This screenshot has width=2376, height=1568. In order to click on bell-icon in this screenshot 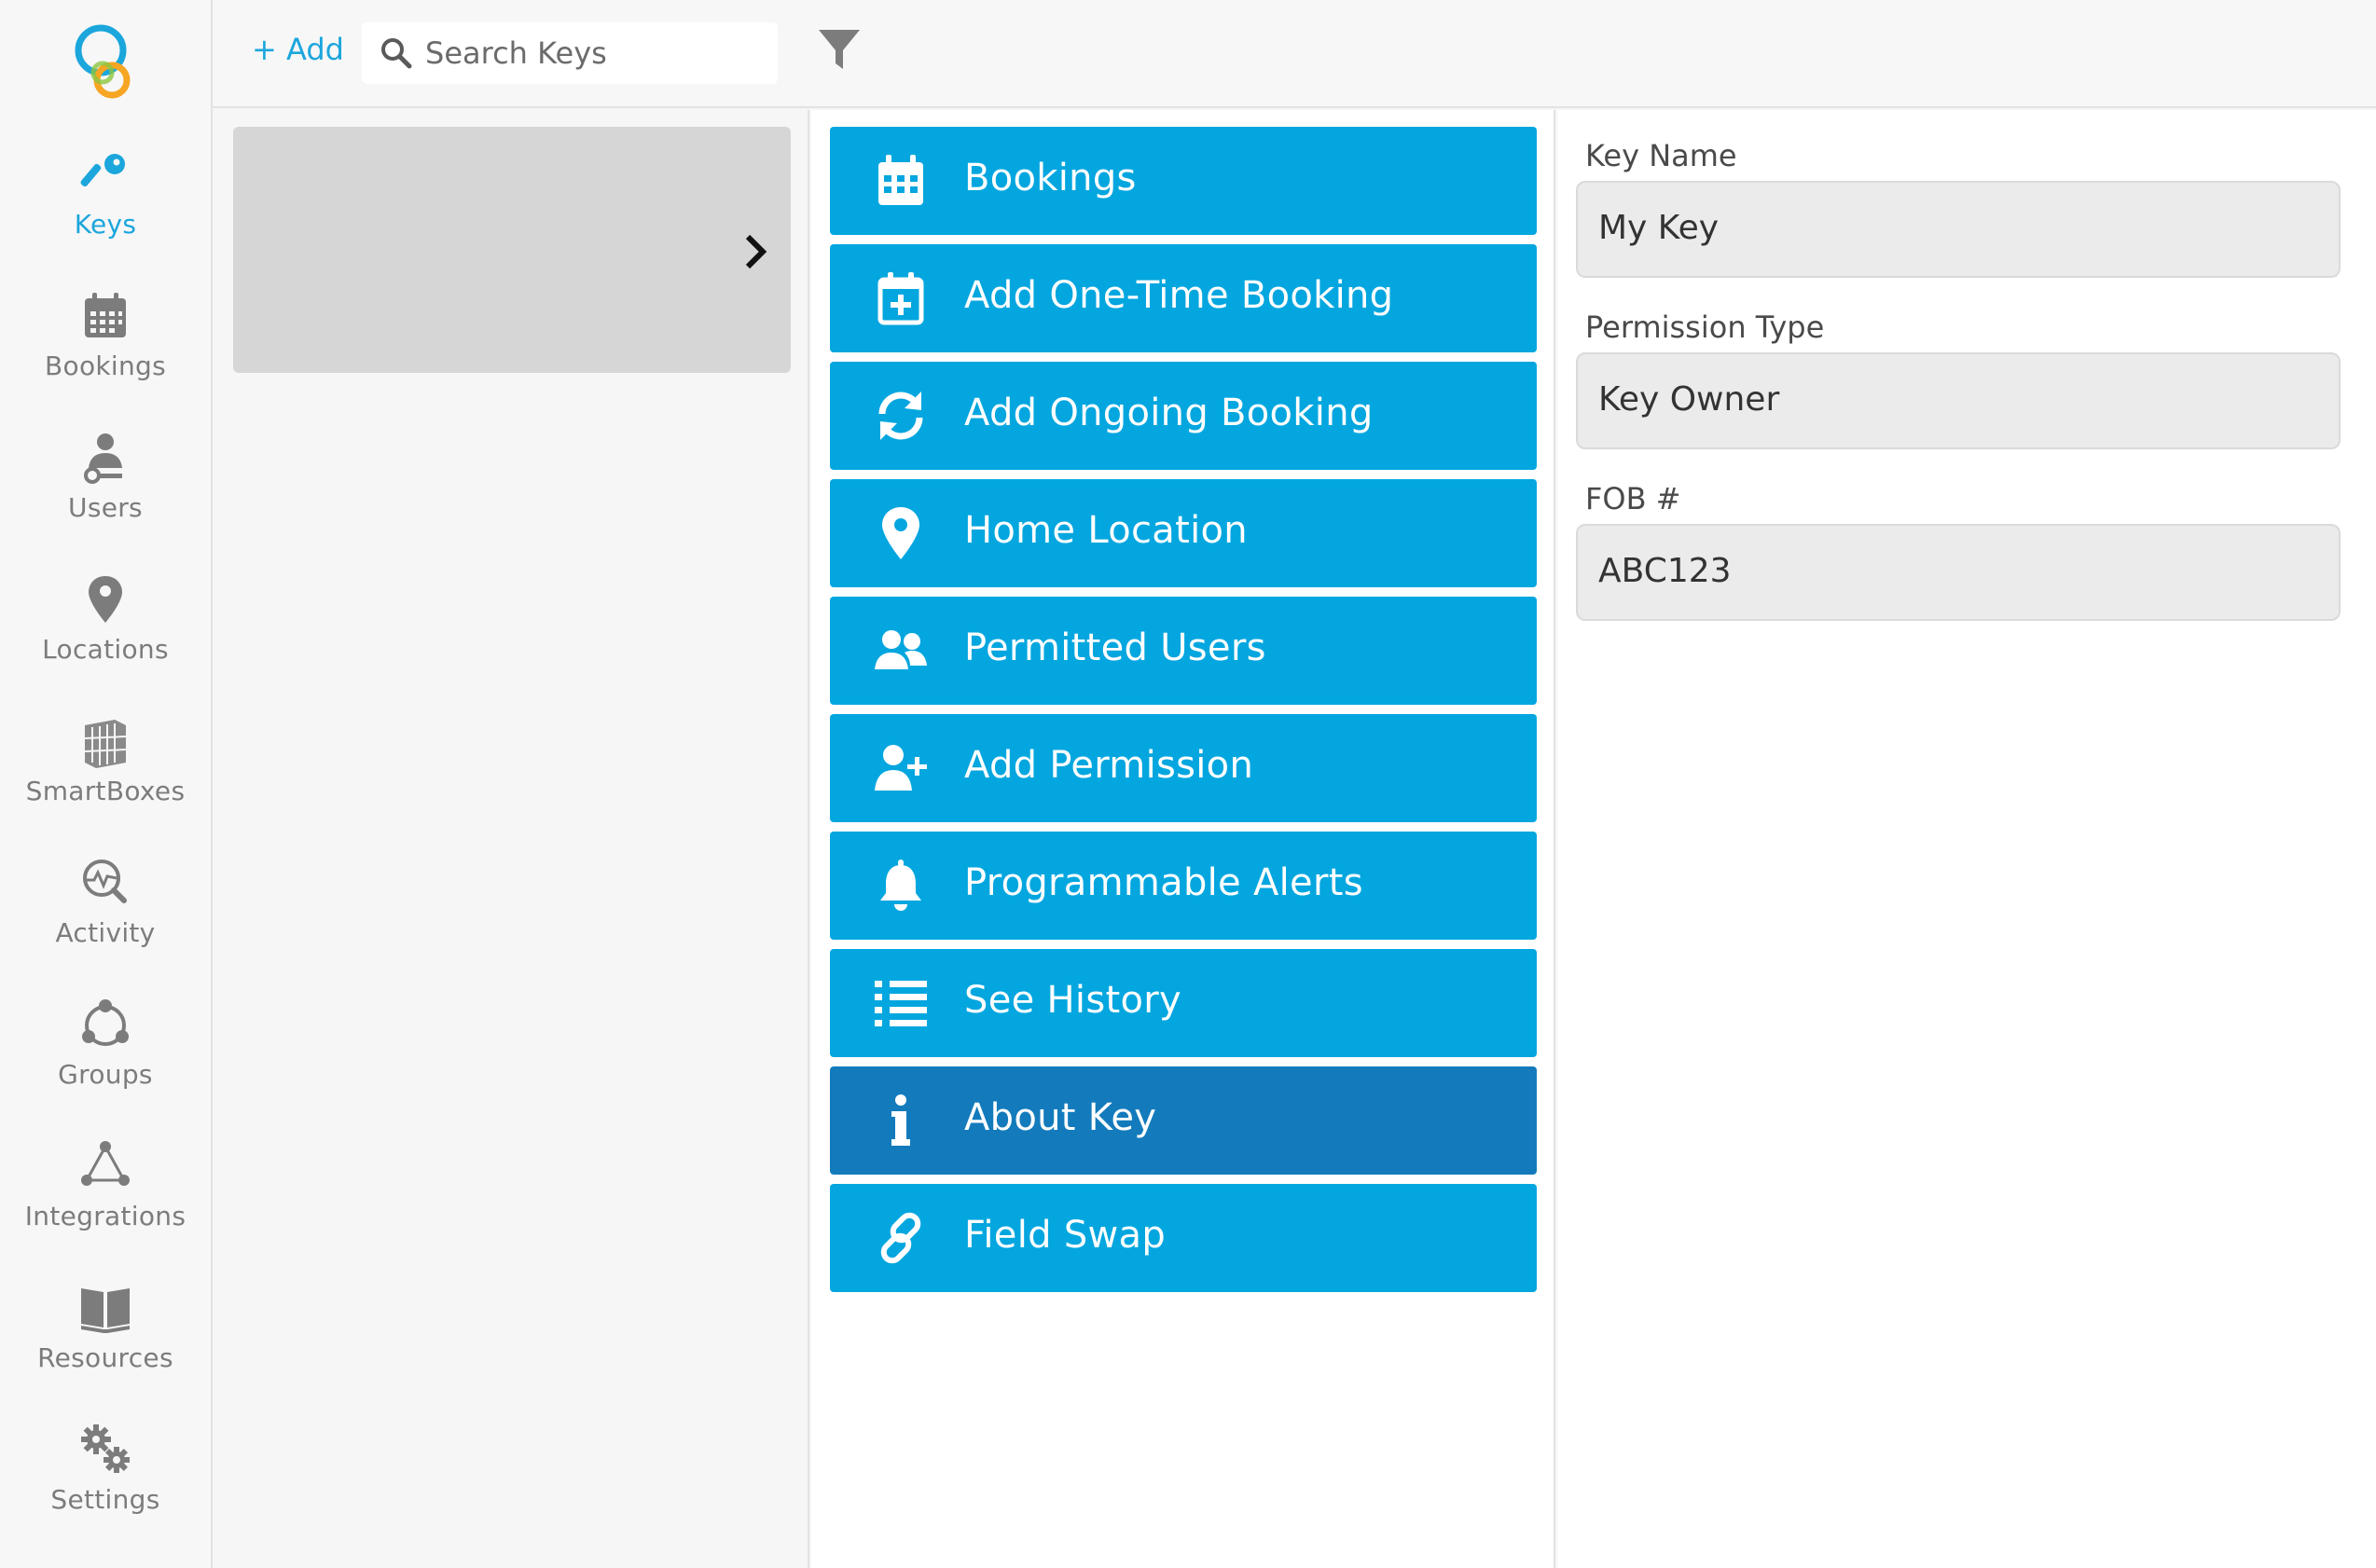, I will do `click(901, 885)`.